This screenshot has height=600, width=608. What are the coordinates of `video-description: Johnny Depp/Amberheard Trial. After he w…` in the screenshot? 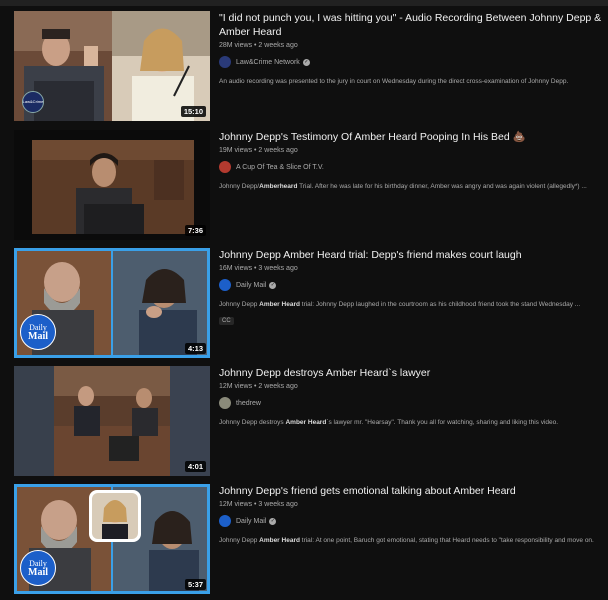 It's located at (411, 186).